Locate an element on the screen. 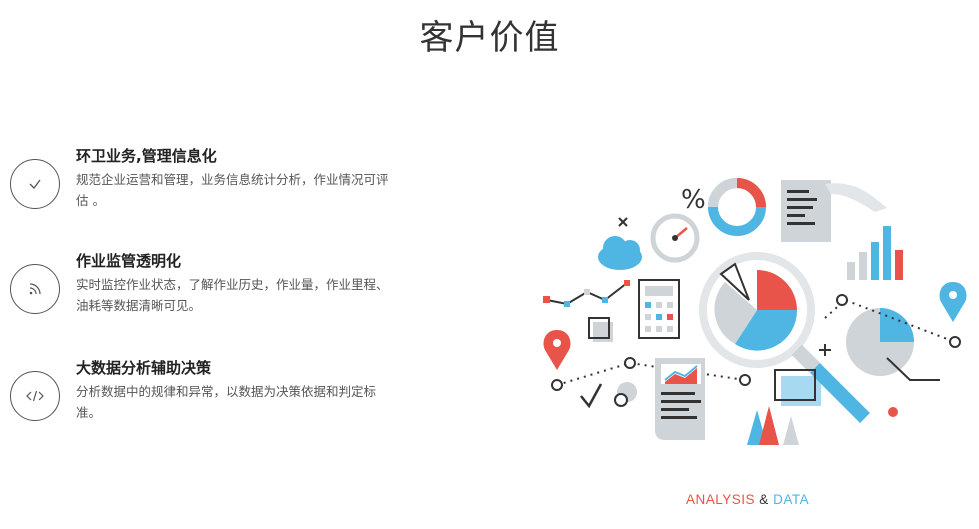  circle-icon is located at coordinates (625, 394).